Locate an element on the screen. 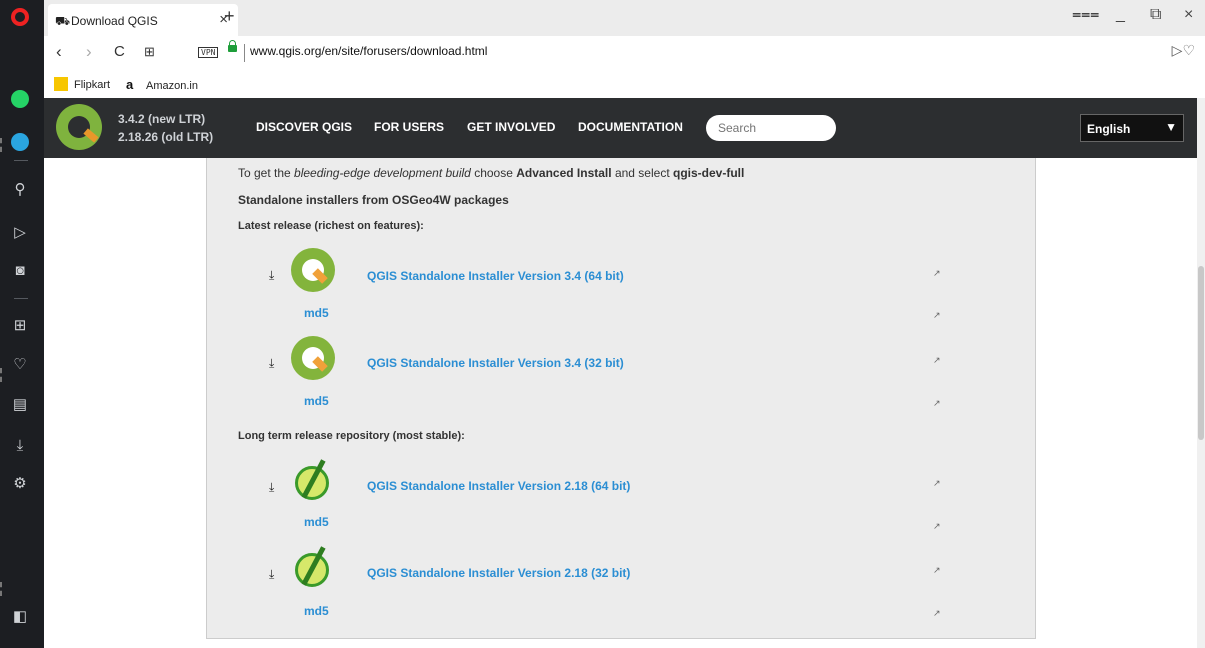  sidebar-toggle-icon: ◧ is located at coordinates (20, 617).